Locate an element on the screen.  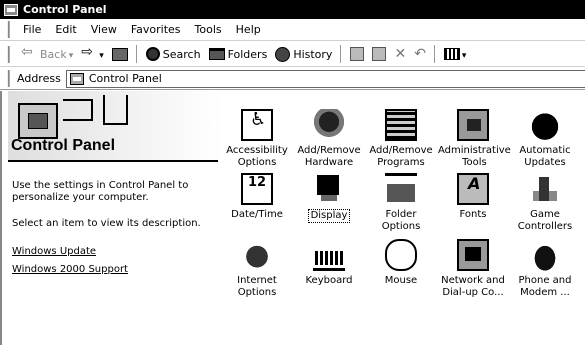
back-arrow-icon is located at coordinates (29, 52).